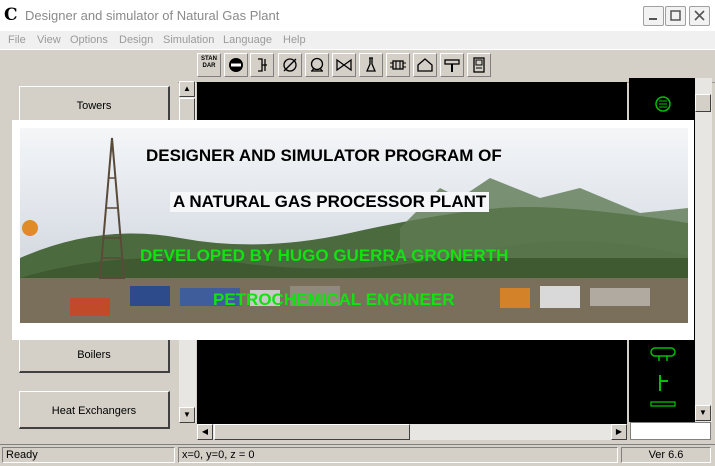 The width and height of the screenshot is (715, 466). What do you see at coordinates (330, 202) in the screenshot?
I see `banner-line-2: A NATURAL GAS PROCESSOR PLANT` at bounding box center [330, 202].